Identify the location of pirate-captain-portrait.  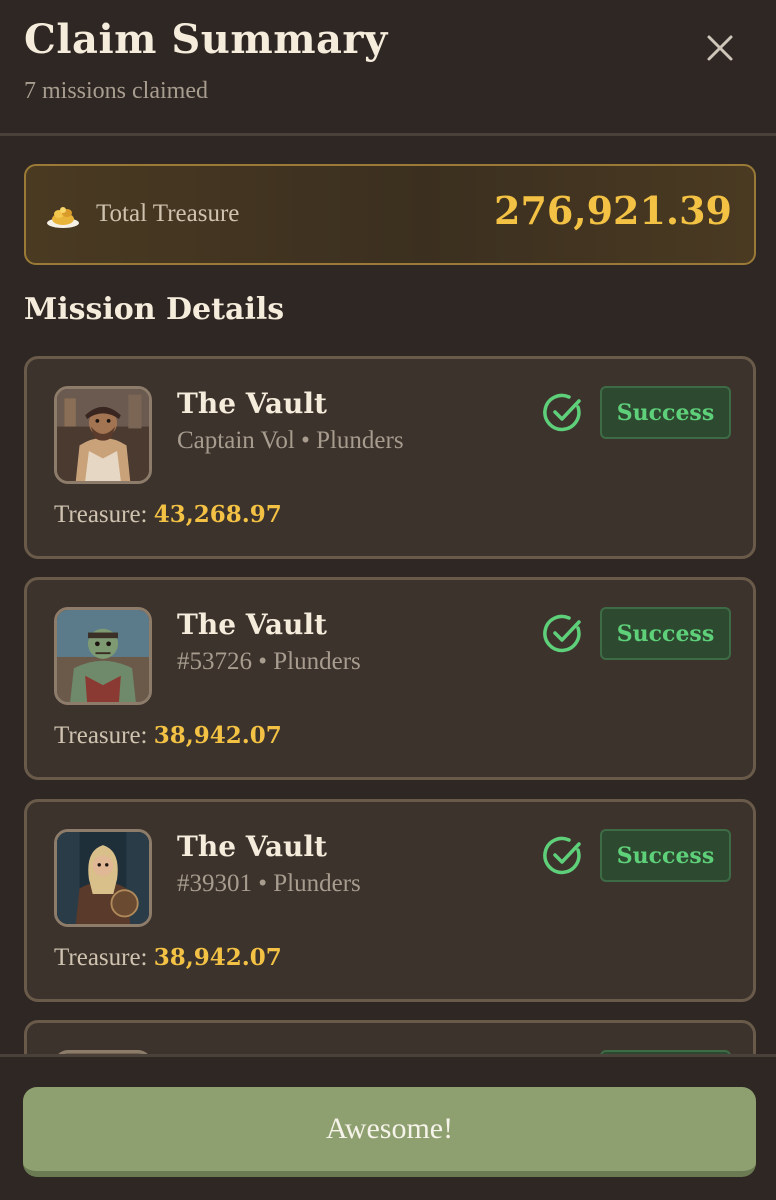
(103, 435).